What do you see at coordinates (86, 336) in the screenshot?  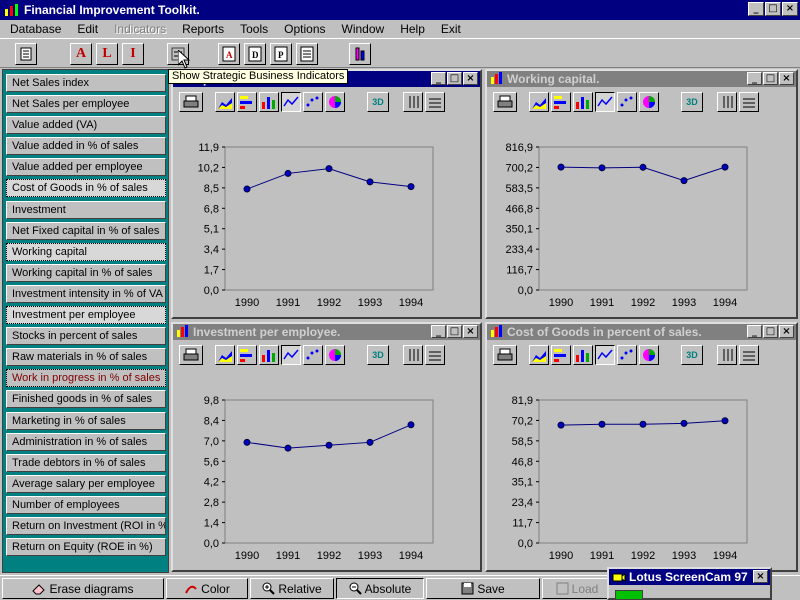 I see `sidebar-item: Stocks in percent of sales` at bounding box center [86, 336].